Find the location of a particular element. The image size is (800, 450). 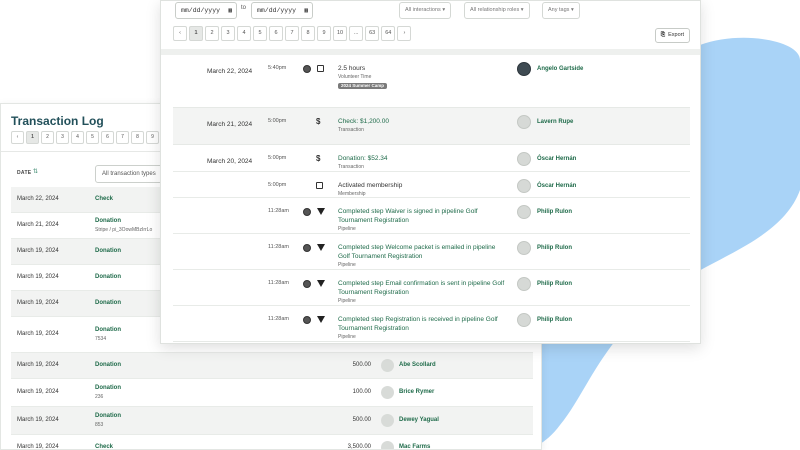

sort-icon: ⇅ is located at coordinates (35, 171).